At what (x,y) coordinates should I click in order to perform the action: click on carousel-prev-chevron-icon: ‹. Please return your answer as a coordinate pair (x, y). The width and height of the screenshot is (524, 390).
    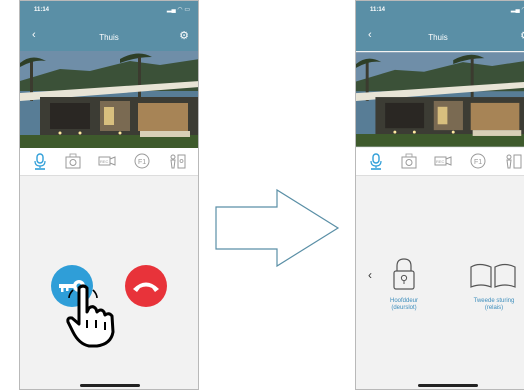
    Looking at the image, I should click on (370, 275).